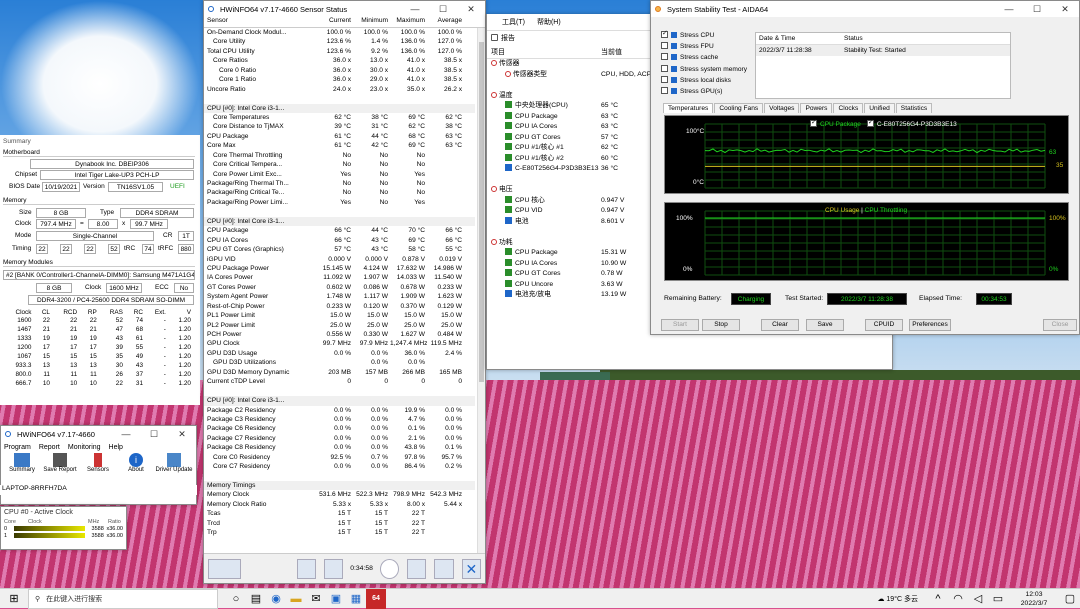 This screenshot has width=1080, height=609. What do you see at coordinates (339, 89) in the screenshot?
I see `sensor-row: Uncore Ratio 24.0 x 23.0 x 35.0 x 26.2 x` at bounding box center [339, 89].